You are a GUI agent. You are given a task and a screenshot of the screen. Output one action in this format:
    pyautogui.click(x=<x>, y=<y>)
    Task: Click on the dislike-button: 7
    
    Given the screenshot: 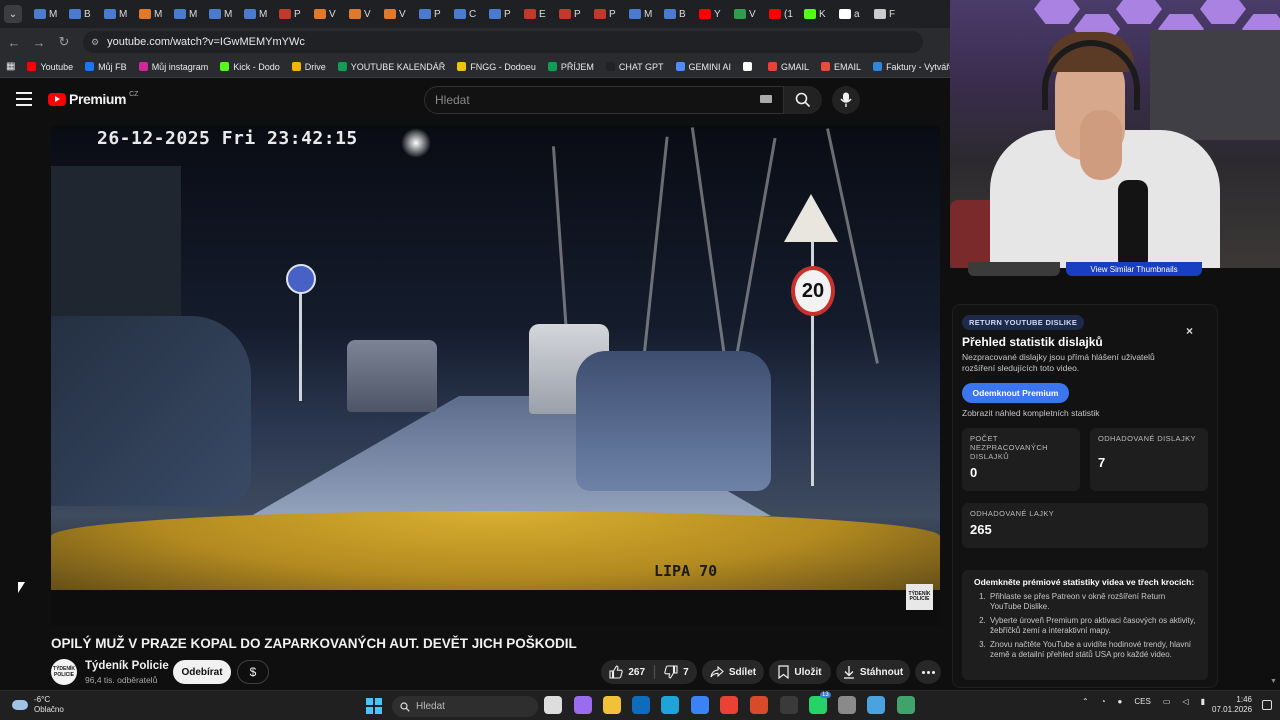 What is the action you would take?
    pyautogui.click(x=676, y=672)
    